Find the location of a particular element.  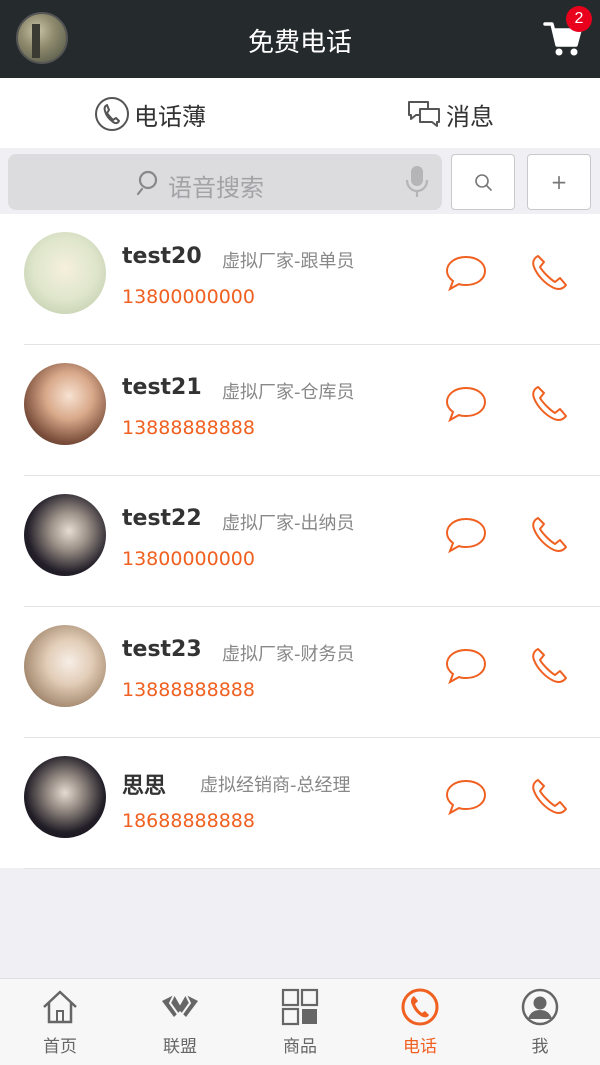

contact-row: test20 虚拟厂家-跟单员 13800000000 is located at coordinates (300, 279).